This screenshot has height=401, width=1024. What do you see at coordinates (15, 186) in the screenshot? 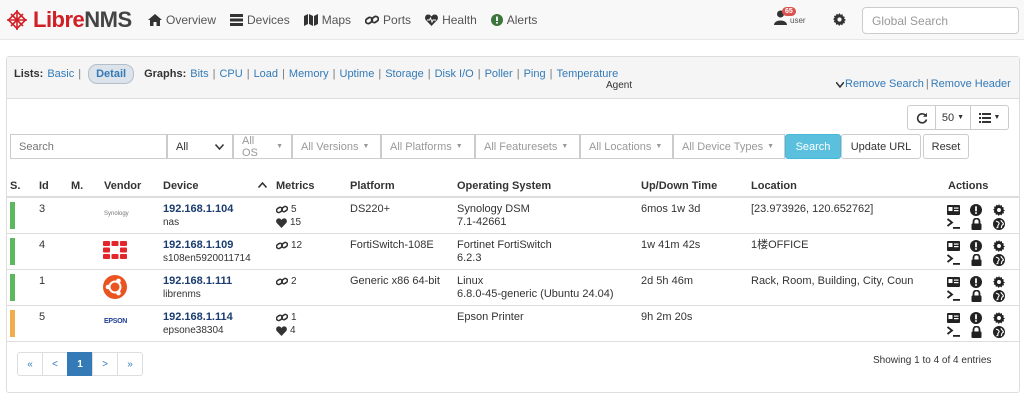
I see `col-status: S.` at bounding box center [15, 186].